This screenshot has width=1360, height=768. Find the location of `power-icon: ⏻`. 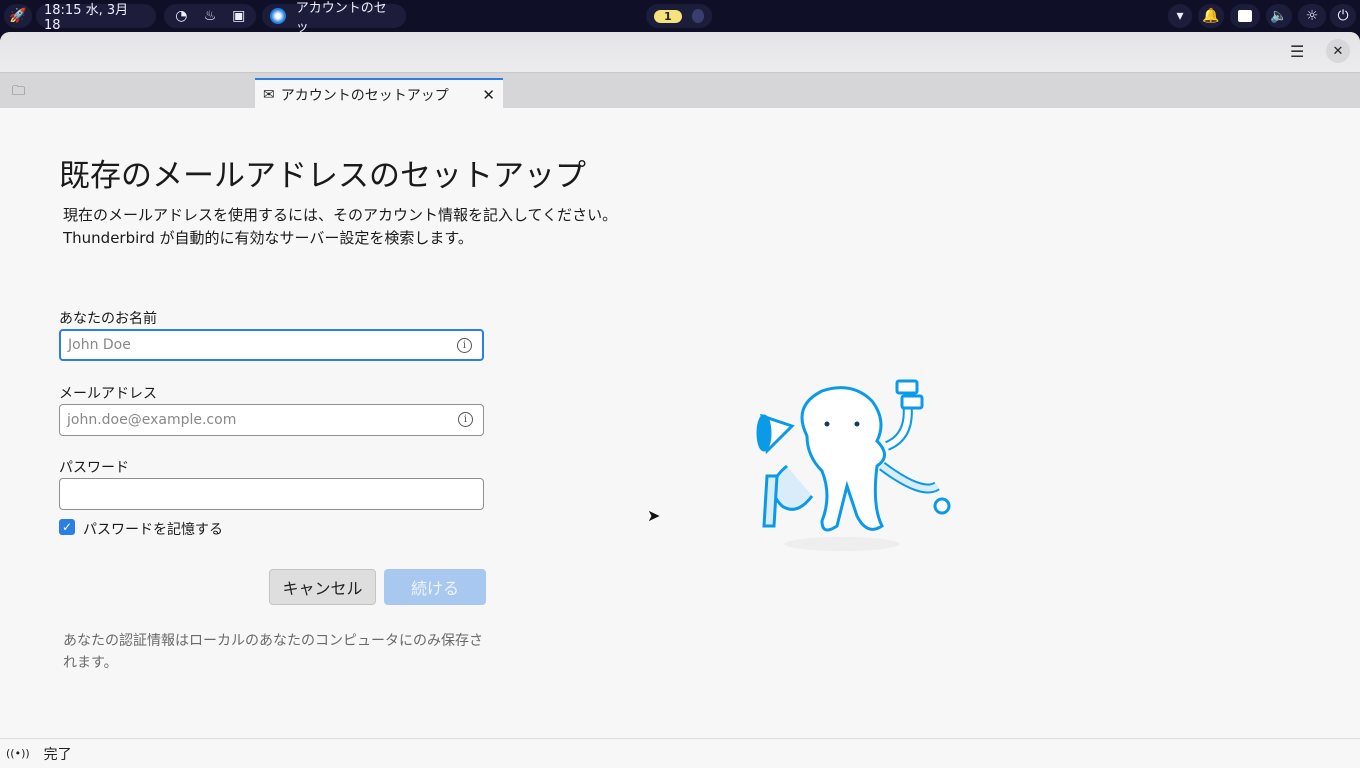

power-icon: ⏻ is located at coordinates (1343, 16).